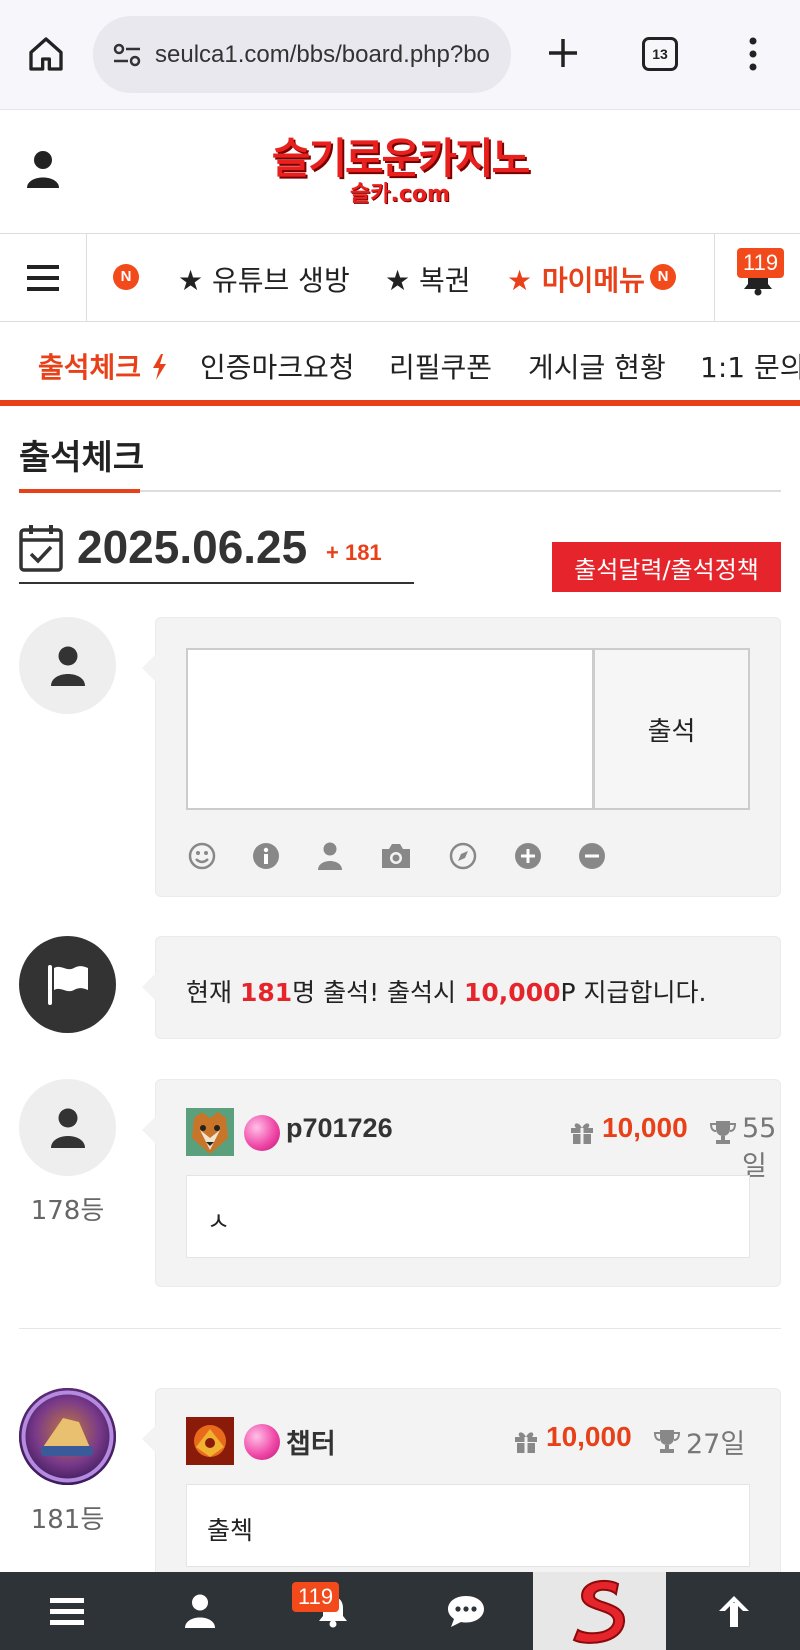  What do you see at coordinates (192, 547) in the screenshot?
I see `attendance-date: 2025.06.25` at bounding box center [192, 547].